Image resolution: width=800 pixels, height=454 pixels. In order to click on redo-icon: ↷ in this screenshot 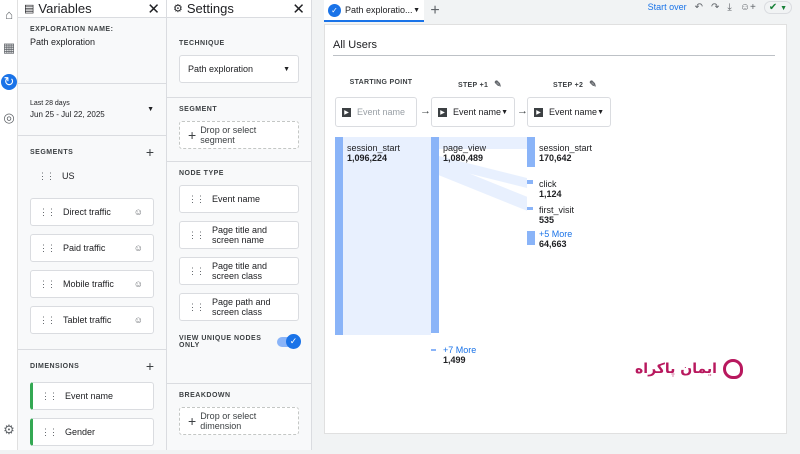, I will do `click(715, 7)`.